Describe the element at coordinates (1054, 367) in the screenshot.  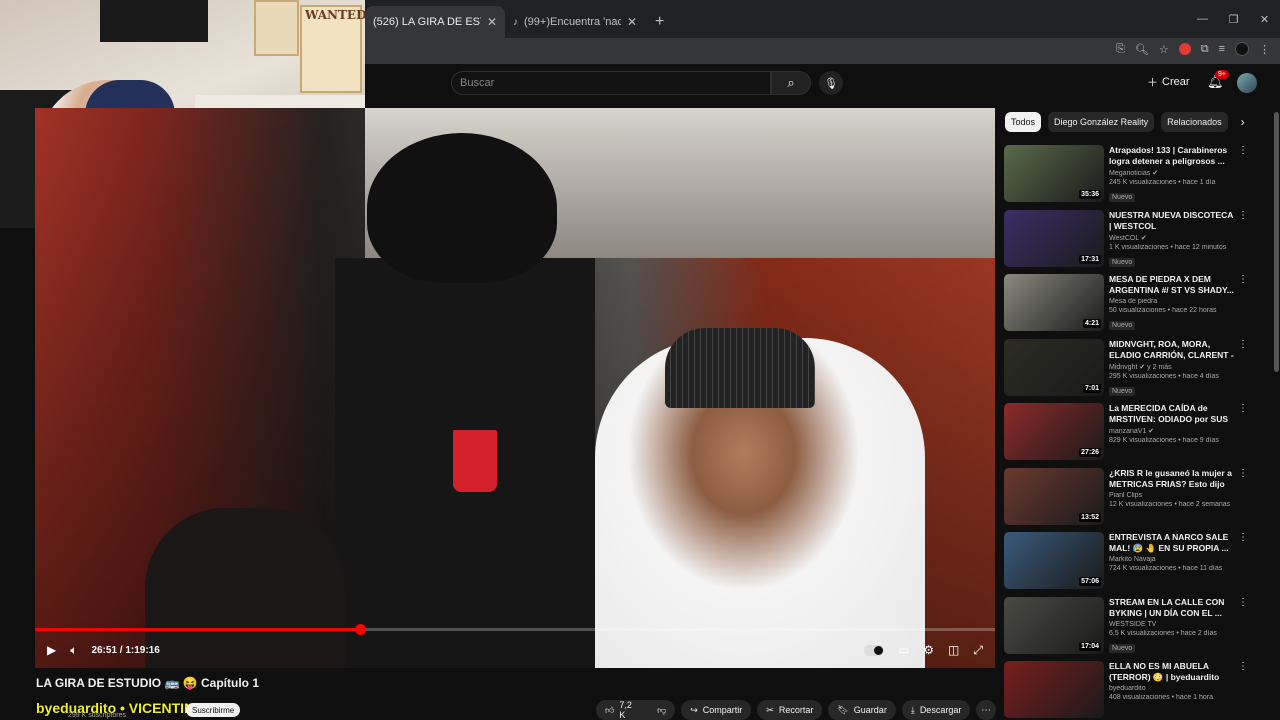
I see `video-thumbnail: 7:01` at that location.